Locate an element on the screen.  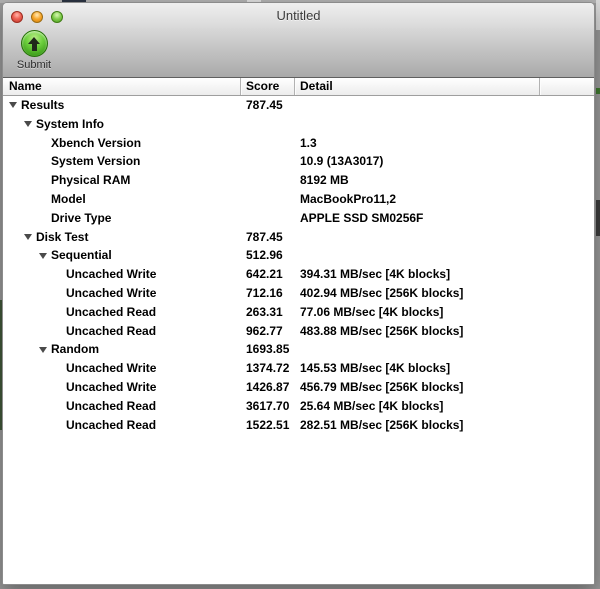
table-row: Results 787.45 is located at coordinates (298, 105).